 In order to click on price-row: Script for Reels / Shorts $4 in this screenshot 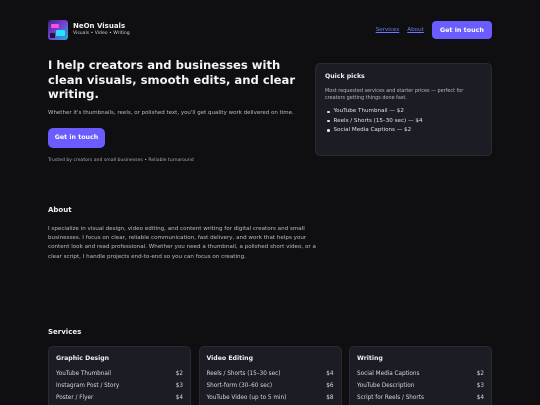, I will do `click(420, 398)`.